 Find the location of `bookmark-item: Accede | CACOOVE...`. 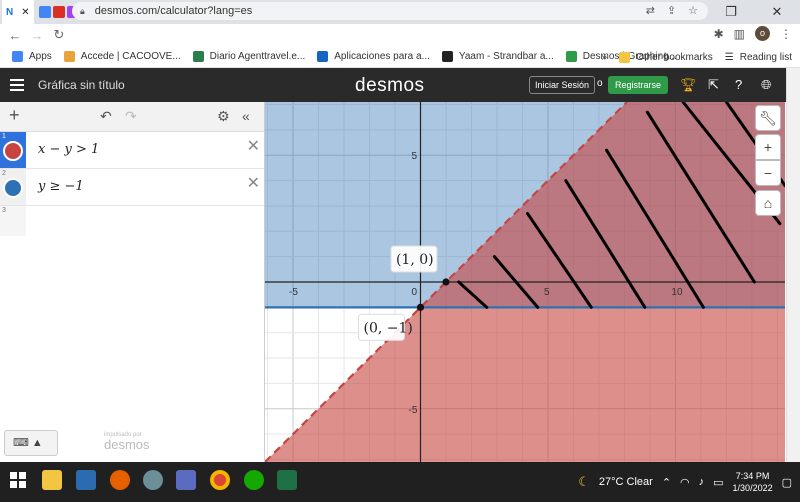

bookmark-item: Accede | CACOOVE... is located at coordinates (122, 56).